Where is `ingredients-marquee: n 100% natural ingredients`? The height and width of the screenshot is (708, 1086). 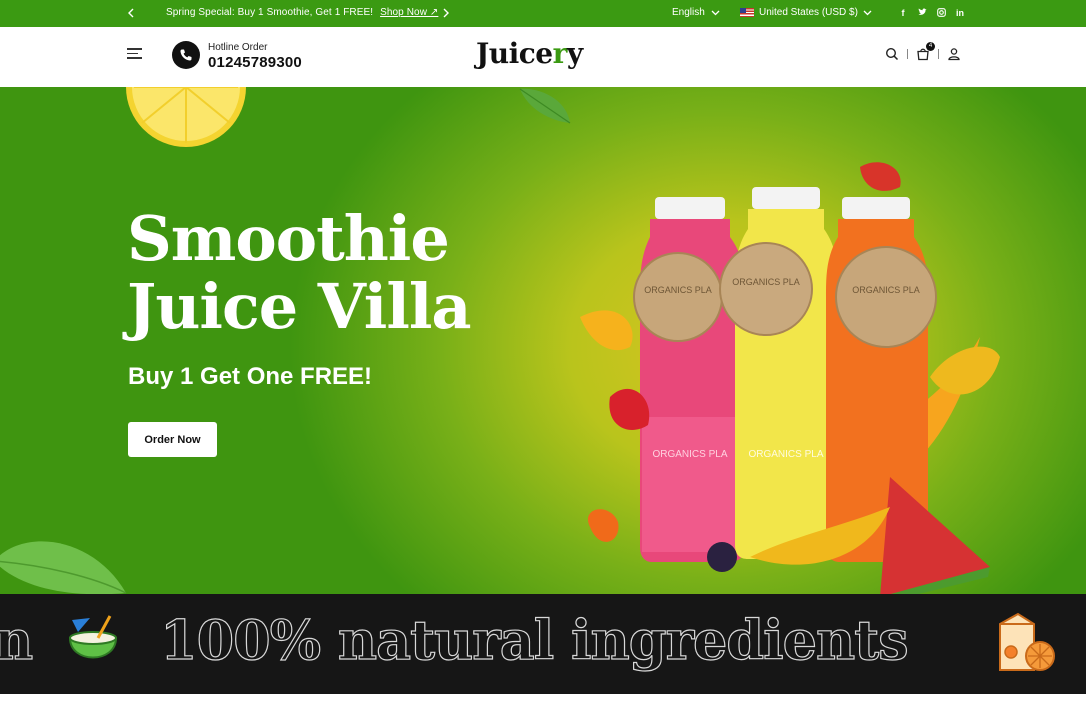
ingredients-marquee: n 100% natural ingredients is located at coordinates (543, 644).